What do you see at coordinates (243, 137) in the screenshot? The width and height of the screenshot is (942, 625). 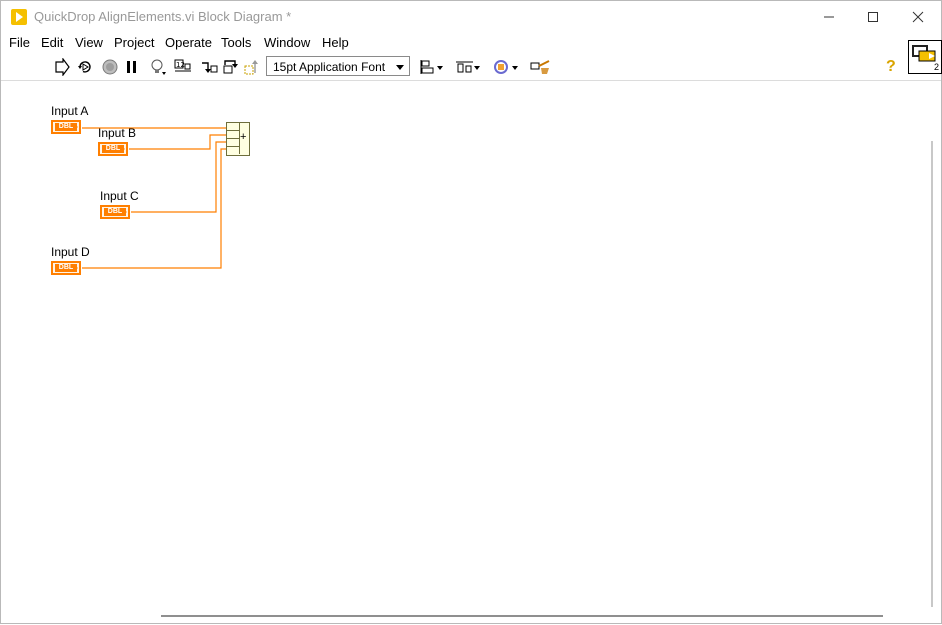 I see `compound-operator: +` at bounding box center [243, 137].